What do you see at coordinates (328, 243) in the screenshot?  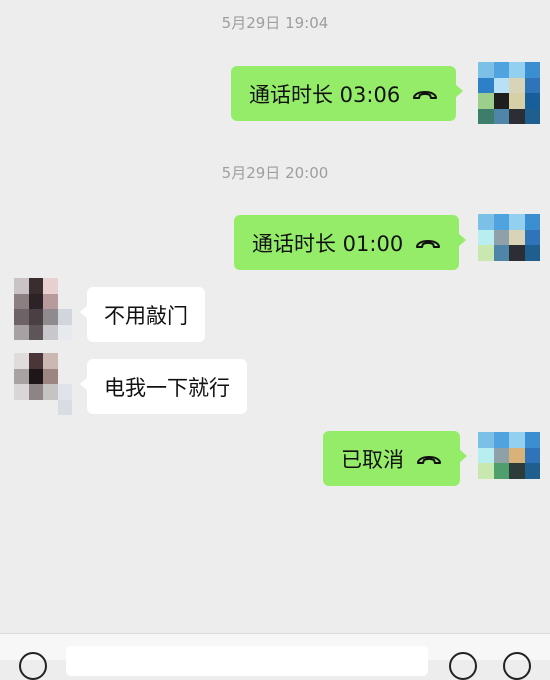 I see `call-duration-text: 通话时长 01:00` at bounding box center [328, 243].